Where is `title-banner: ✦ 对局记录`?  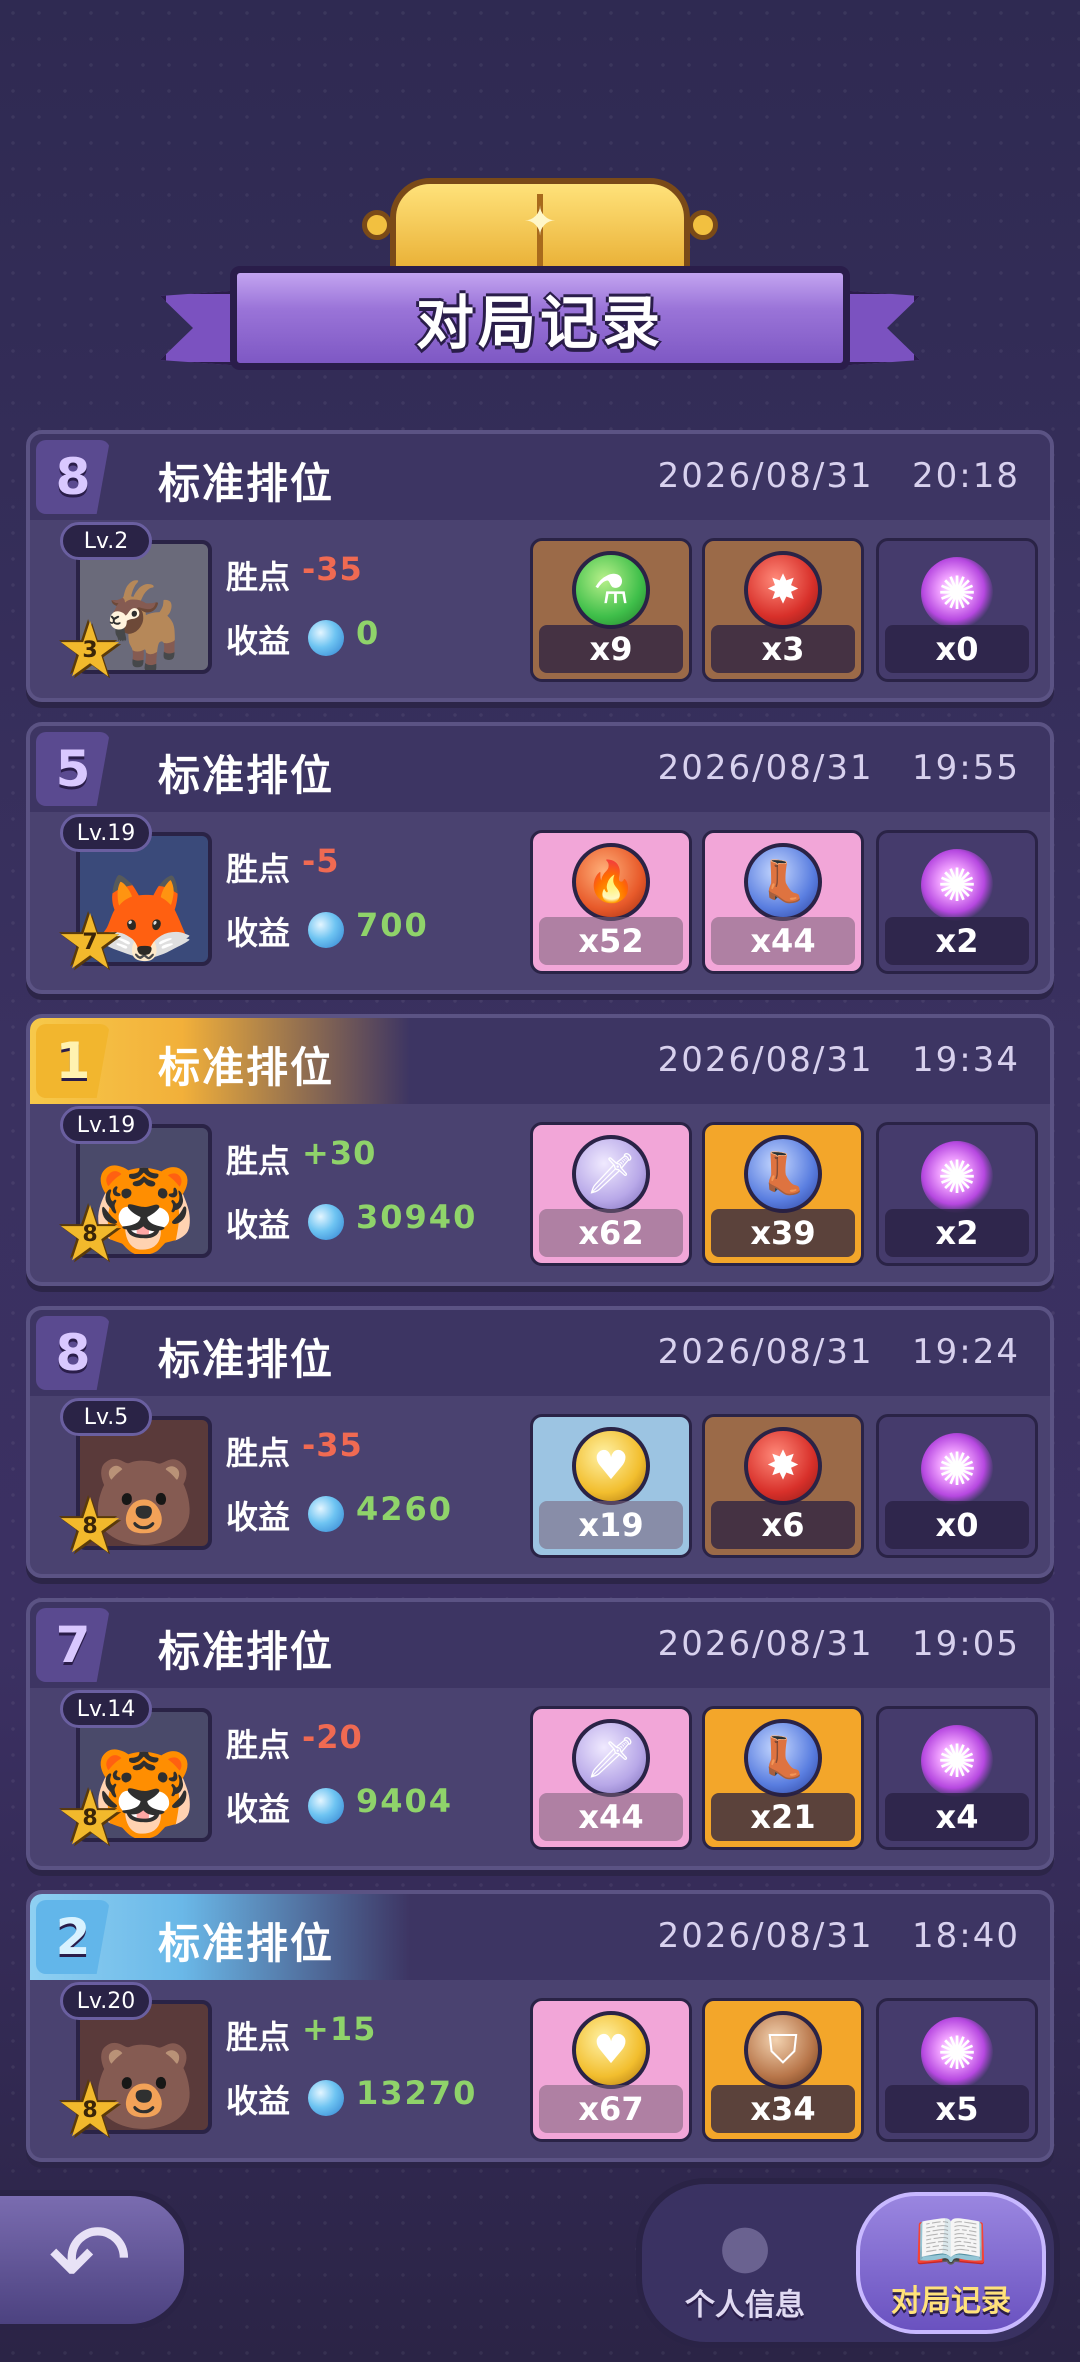
title-banner: ✦ 对局记录 is located at coordinates (540, 280).